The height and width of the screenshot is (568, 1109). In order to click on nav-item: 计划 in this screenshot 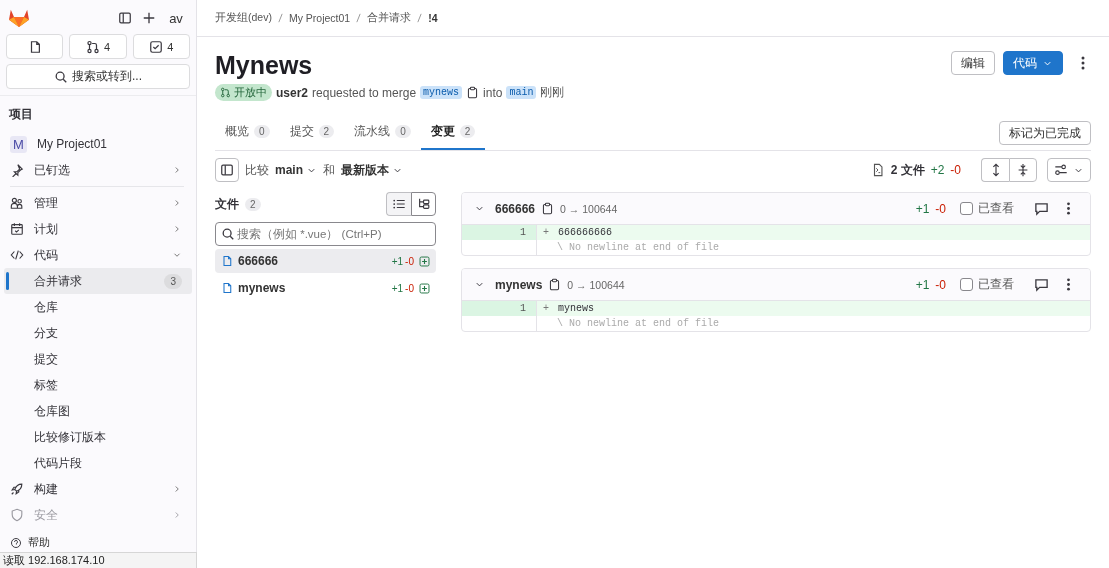, I will do `click(98, 229)`.